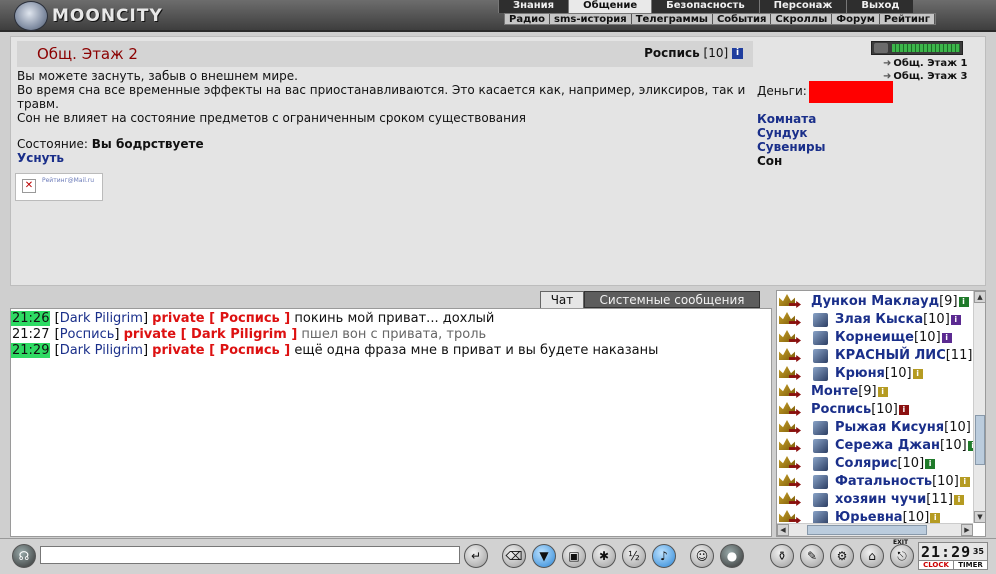  I want to click on nav-item: Знания, so click(533, 6).